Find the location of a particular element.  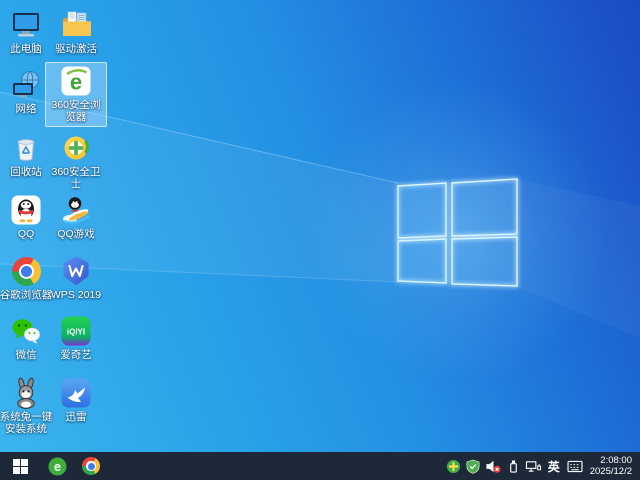

folder-icon is located at coordinates (76, 25).